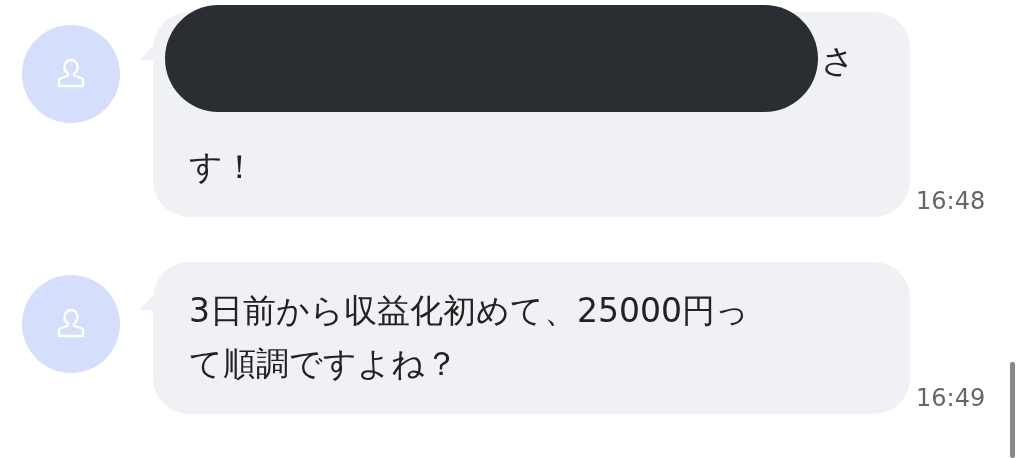 This screenshot has width=1024, height=458. I want to click on message-text: さ, so click(838, 60).